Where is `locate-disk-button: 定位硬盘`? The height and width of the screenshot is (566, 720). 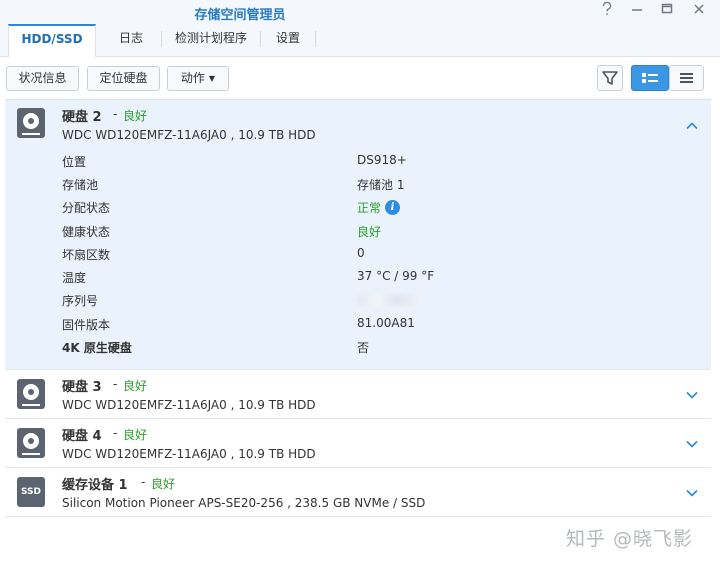
locate-disk-button: 定位硬盘 is located at coordinates (123, 78).